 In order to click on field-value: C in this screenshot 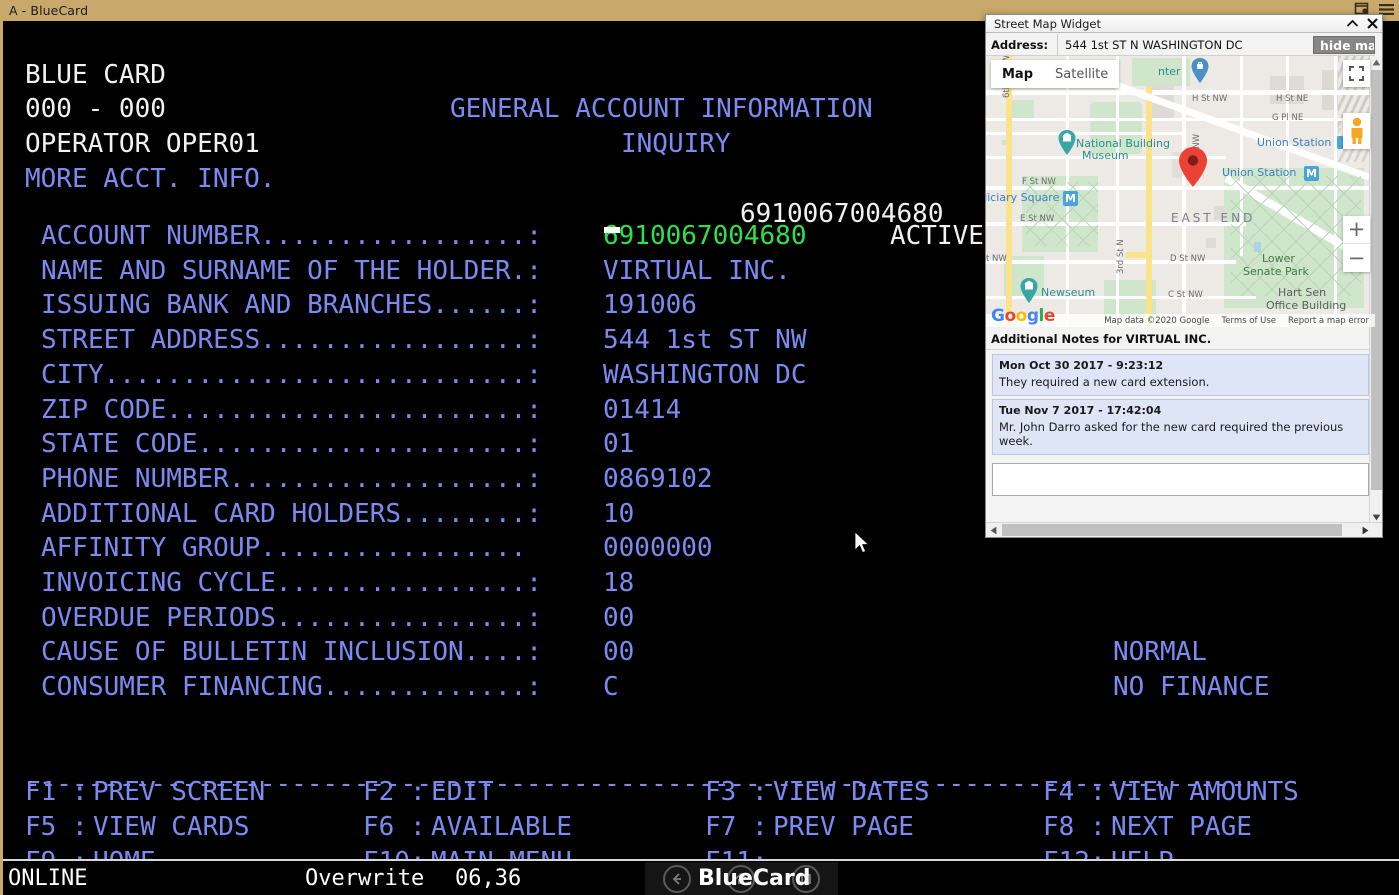, I will do `click(611, 687)`.